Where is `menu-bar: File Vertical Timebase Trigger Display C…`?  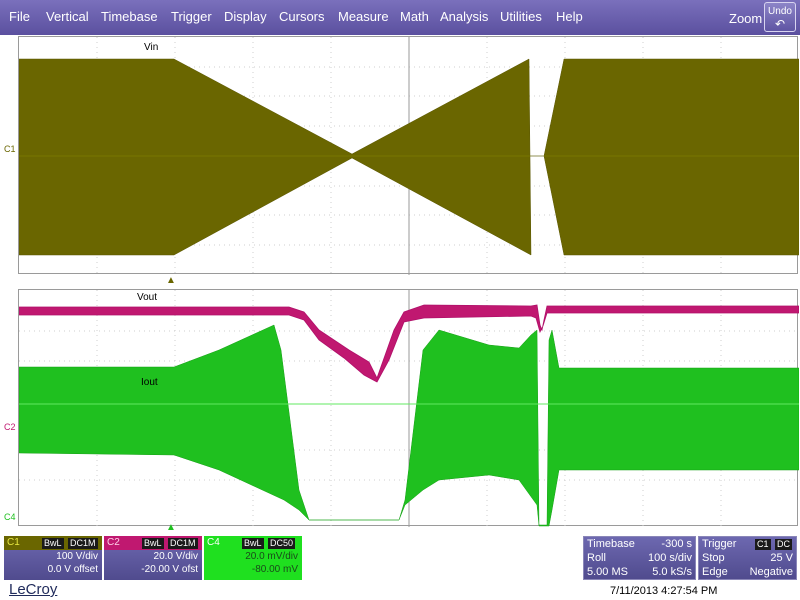
menu-bar: File Vertical Timebase Trigger Display C… is located at coordinates (400, 17).